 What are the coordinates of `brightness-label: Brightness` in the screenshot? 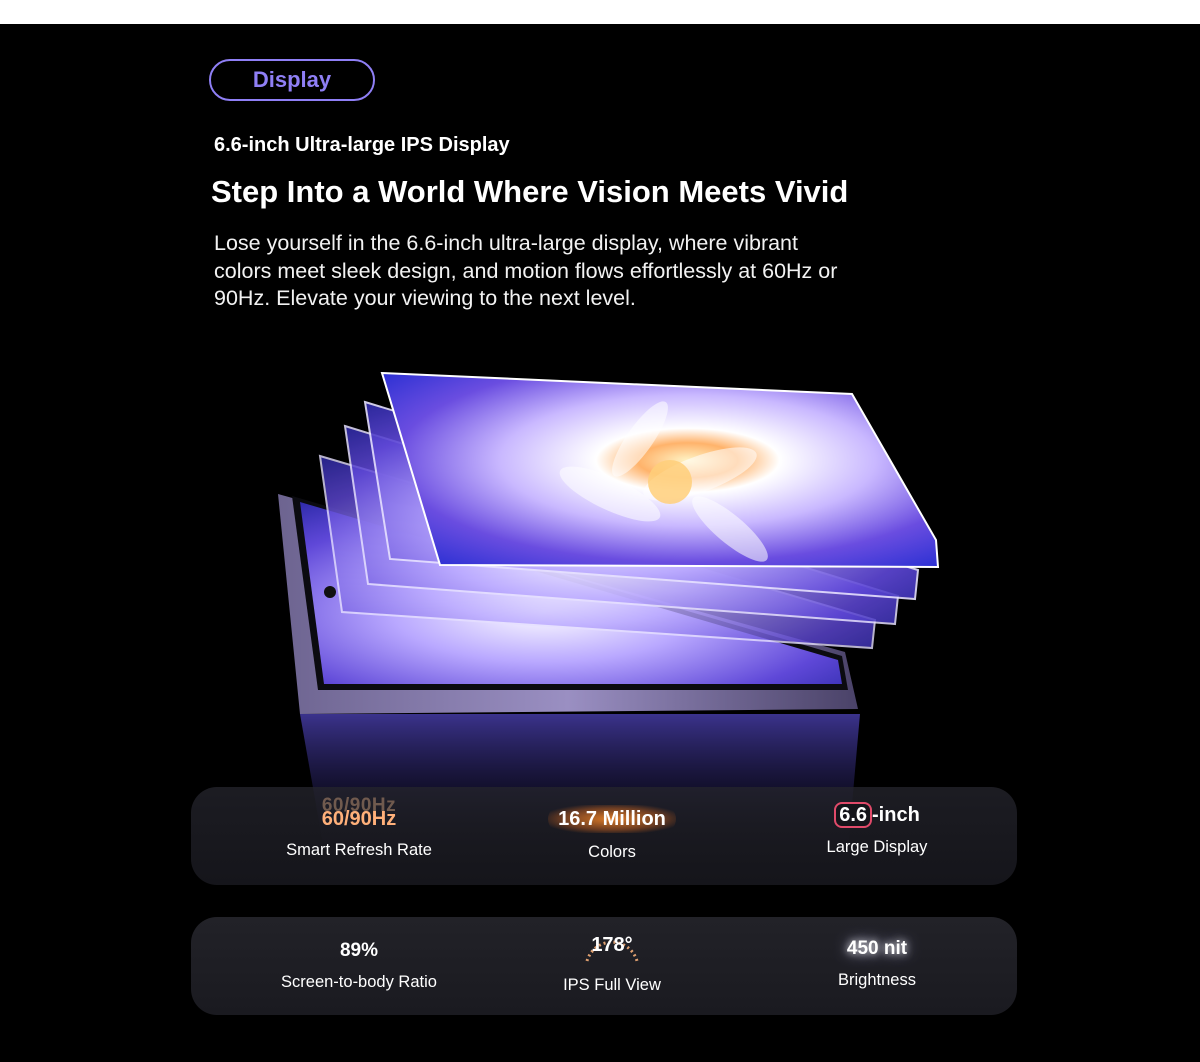 It's located at (877, 980).